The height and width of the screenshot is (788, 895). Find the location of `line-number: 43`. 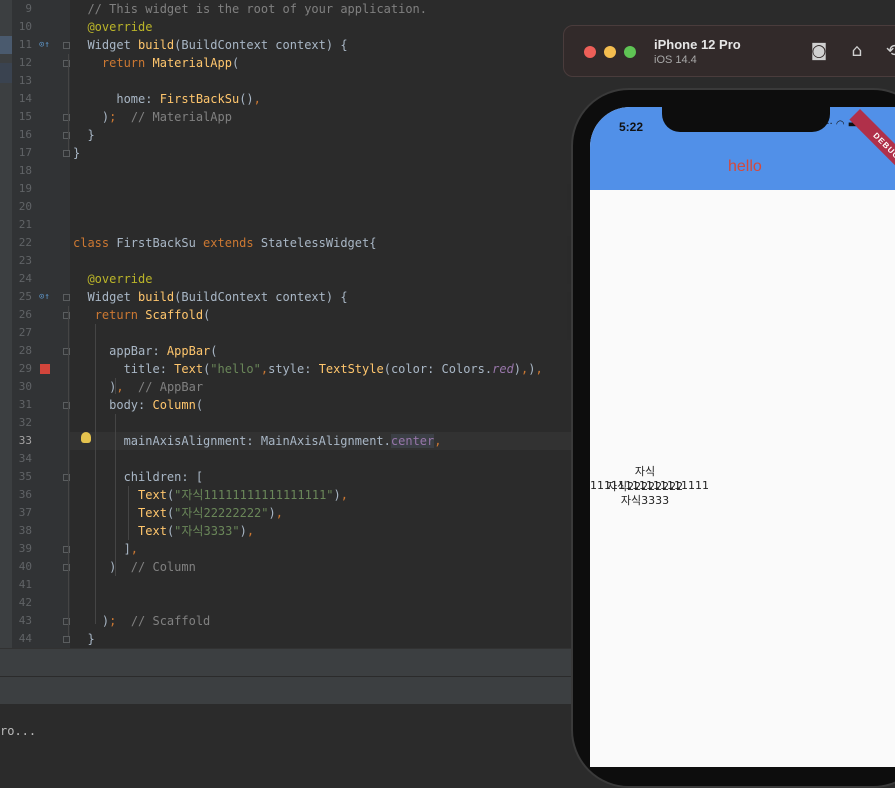

line-number: 43 is located at coordinates (22, 621).